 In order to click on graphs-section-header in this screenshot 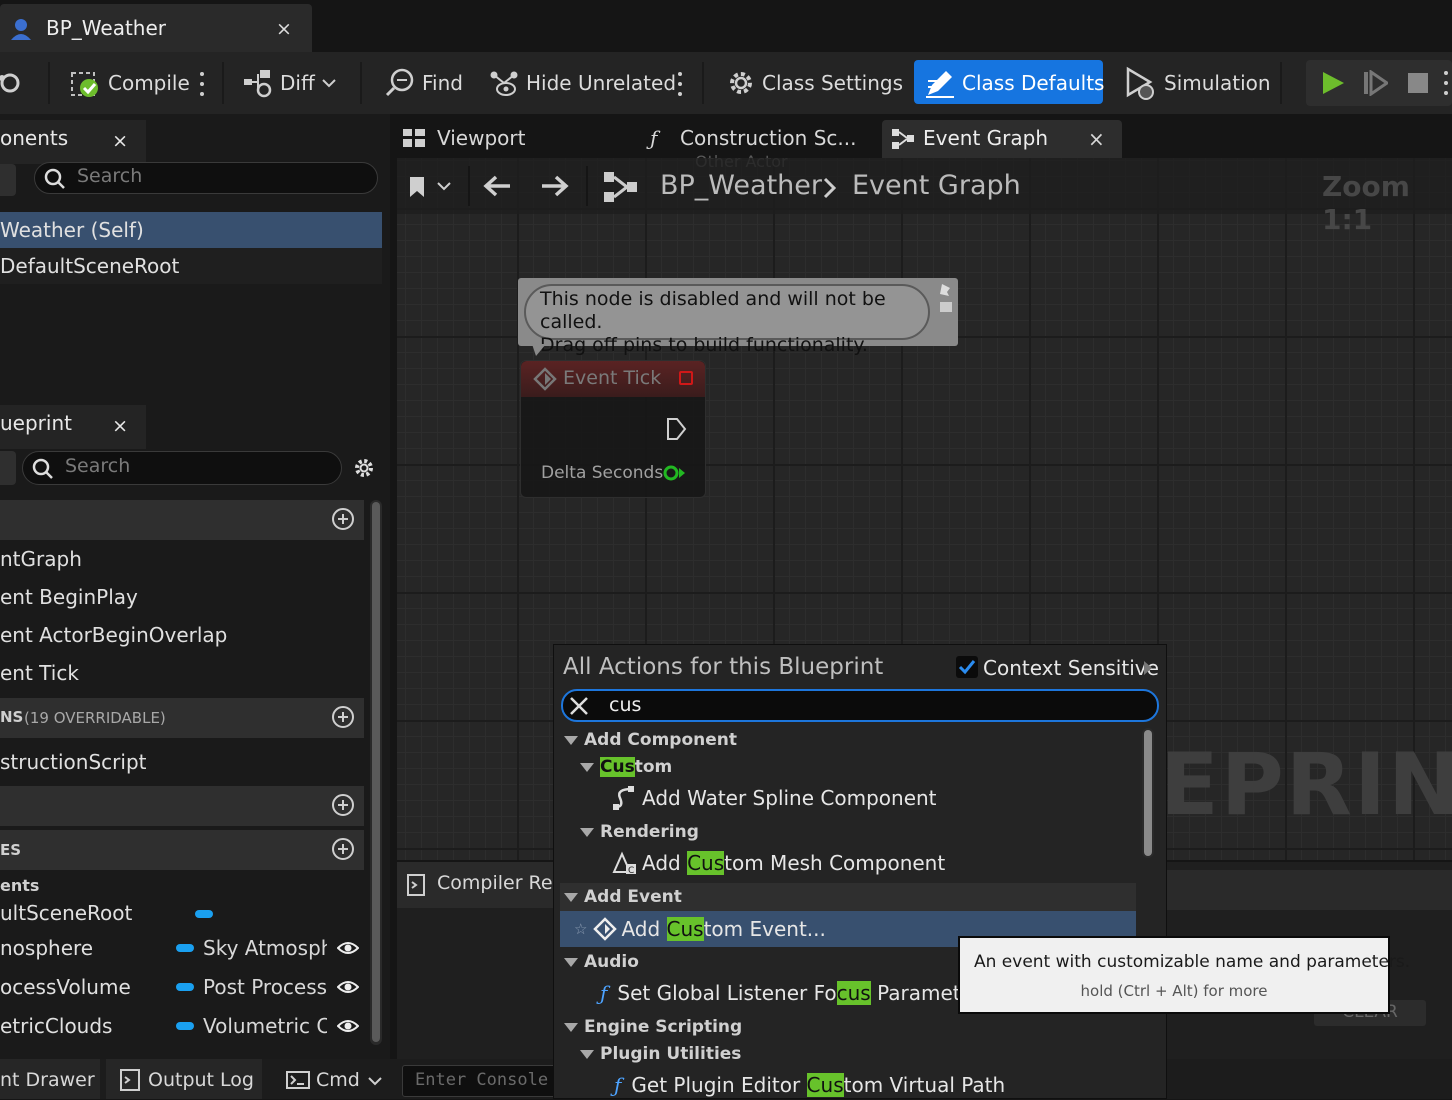, I will do `click(182, 520)`.